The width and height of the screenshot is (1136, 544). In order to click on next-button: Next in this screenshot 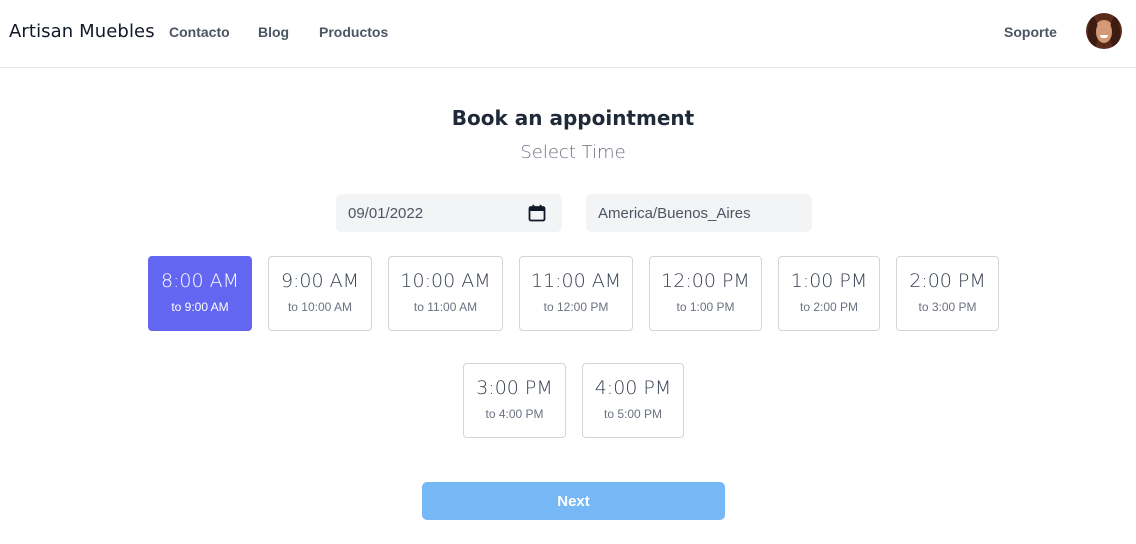, I will do `click(573, 501)`.